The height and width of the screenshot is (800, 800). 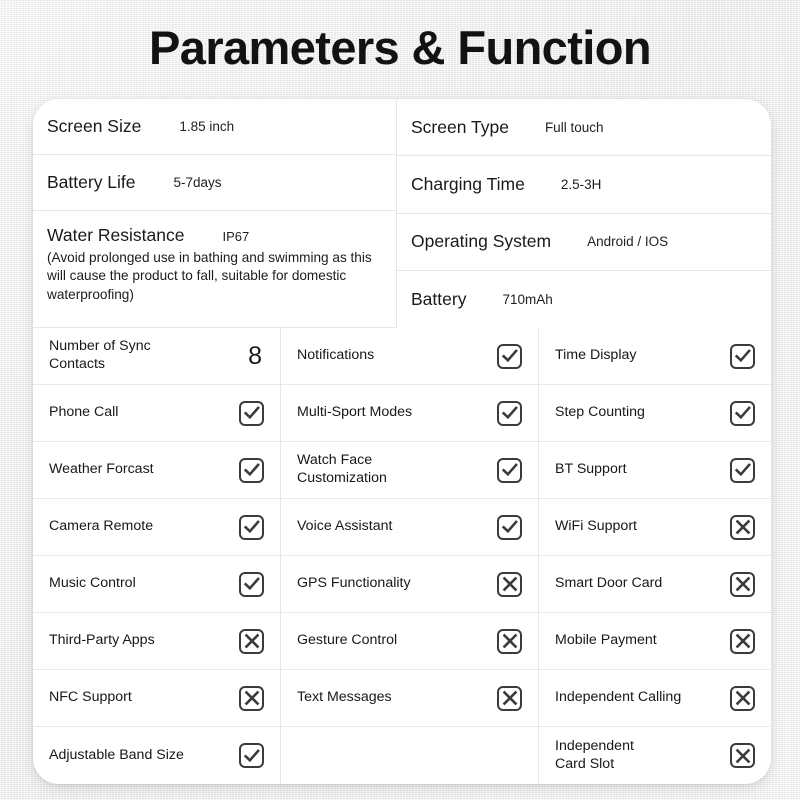 What do you see at coordinates (156, 470) in the screenshot?
I see `feature-row: Weather Forcast` at bounding box center [156, 470].